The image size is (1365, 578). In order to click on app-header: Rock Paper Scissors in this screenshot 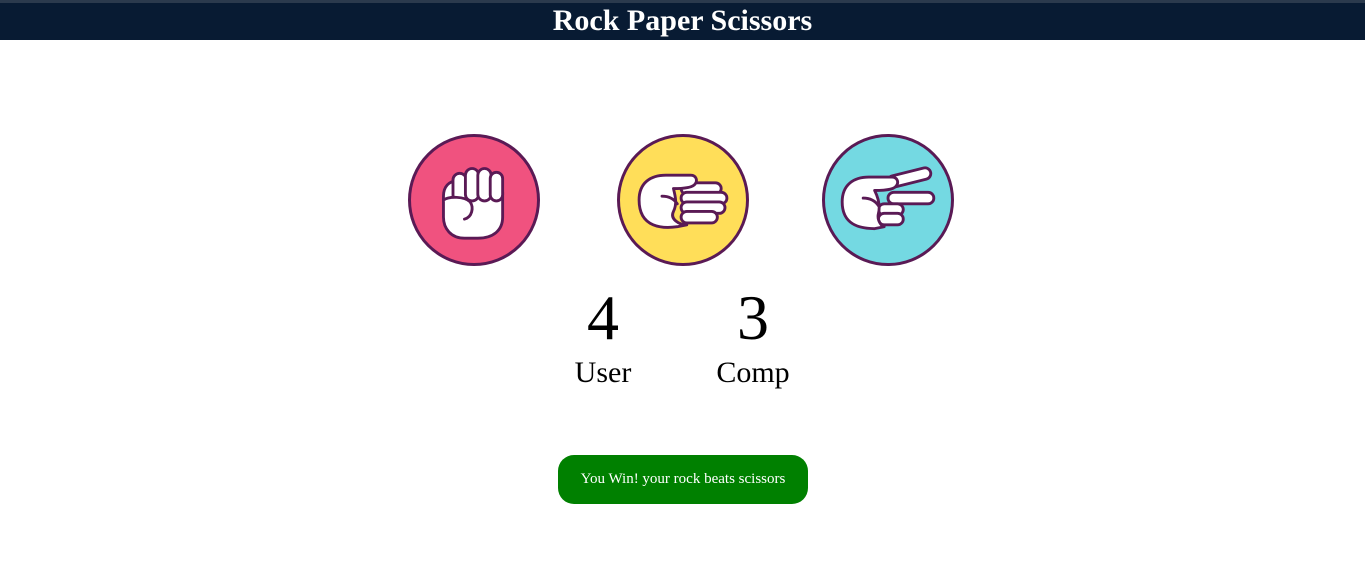, I will do `click(682, 20)`.